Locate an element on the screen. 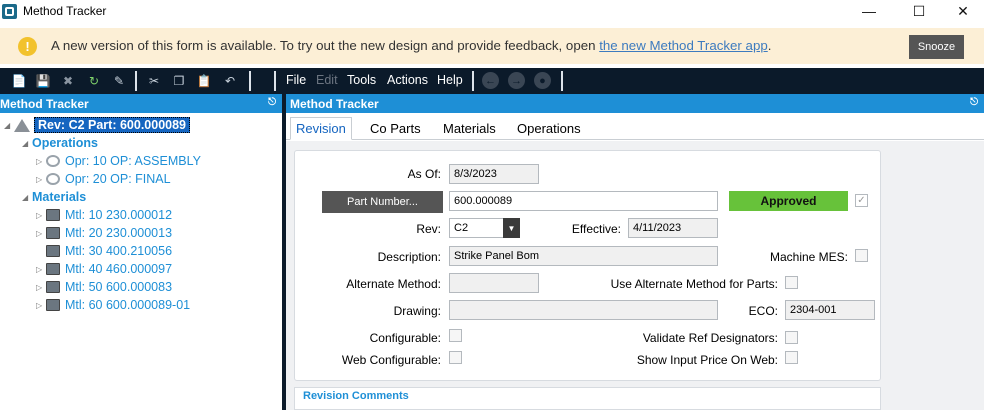 The width and height of the screenshot is (984, 410). drawing-field is located at coordinates (583, 310).